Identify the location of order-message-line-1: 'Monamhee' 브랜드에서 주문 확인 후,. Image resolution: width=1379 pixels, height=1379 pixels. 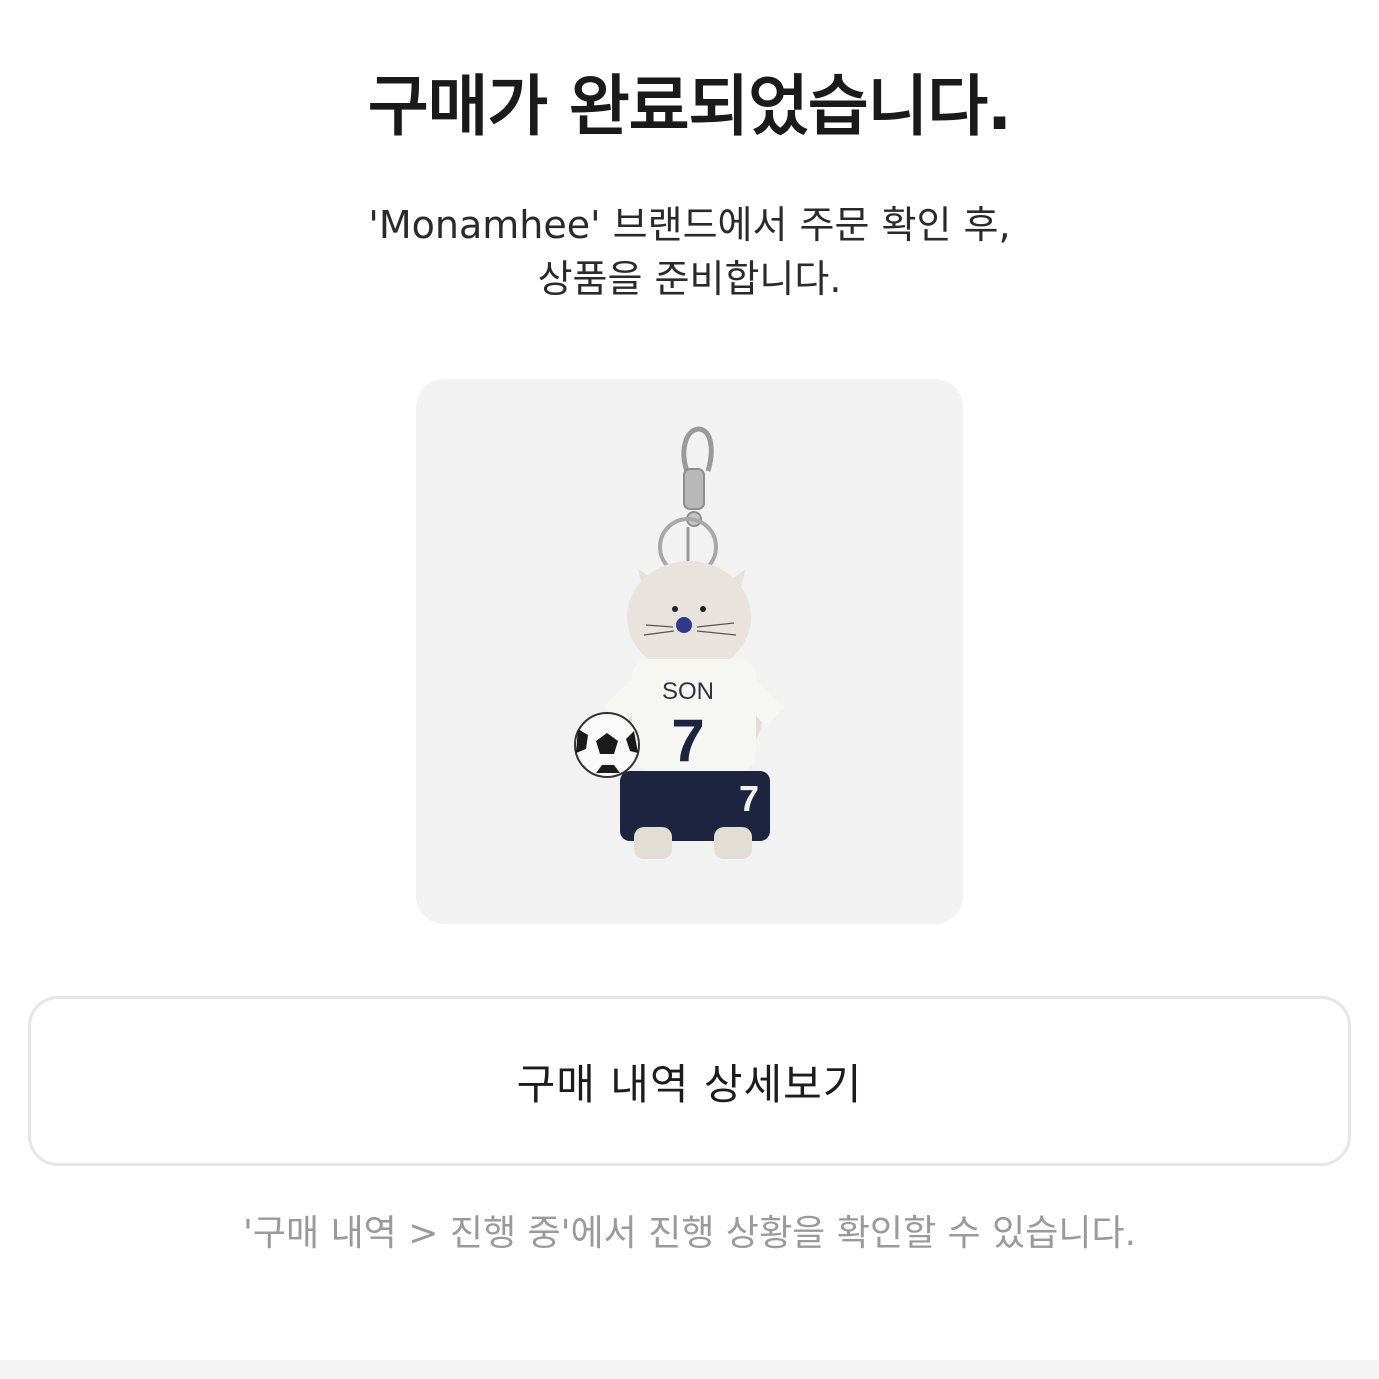
(689, 225).